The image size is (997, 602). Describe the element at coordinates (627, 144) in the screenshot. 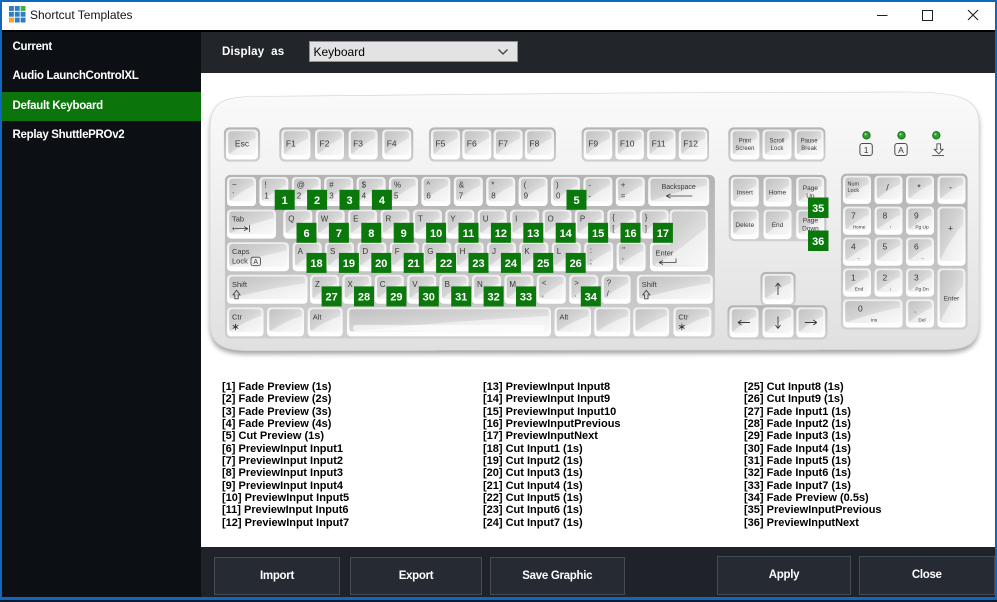

I see `svg-text: F10` at that location.